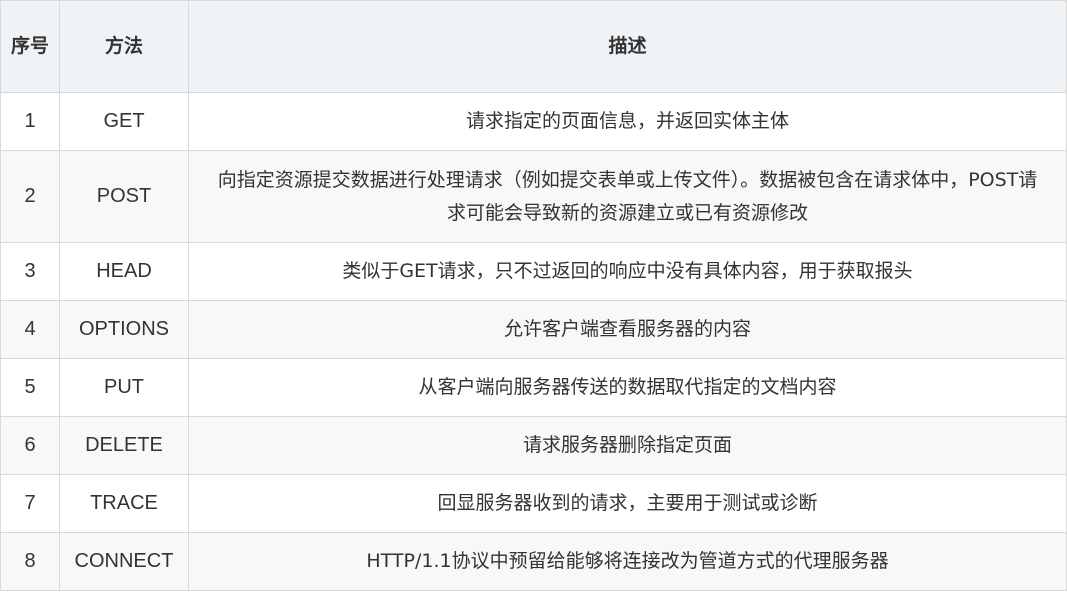 This screenshot has width=1067, height=594. What do you see at coordinates (30, 387) in the screenshot?
I see `row-num: 5` at bounding box center [30, 387].